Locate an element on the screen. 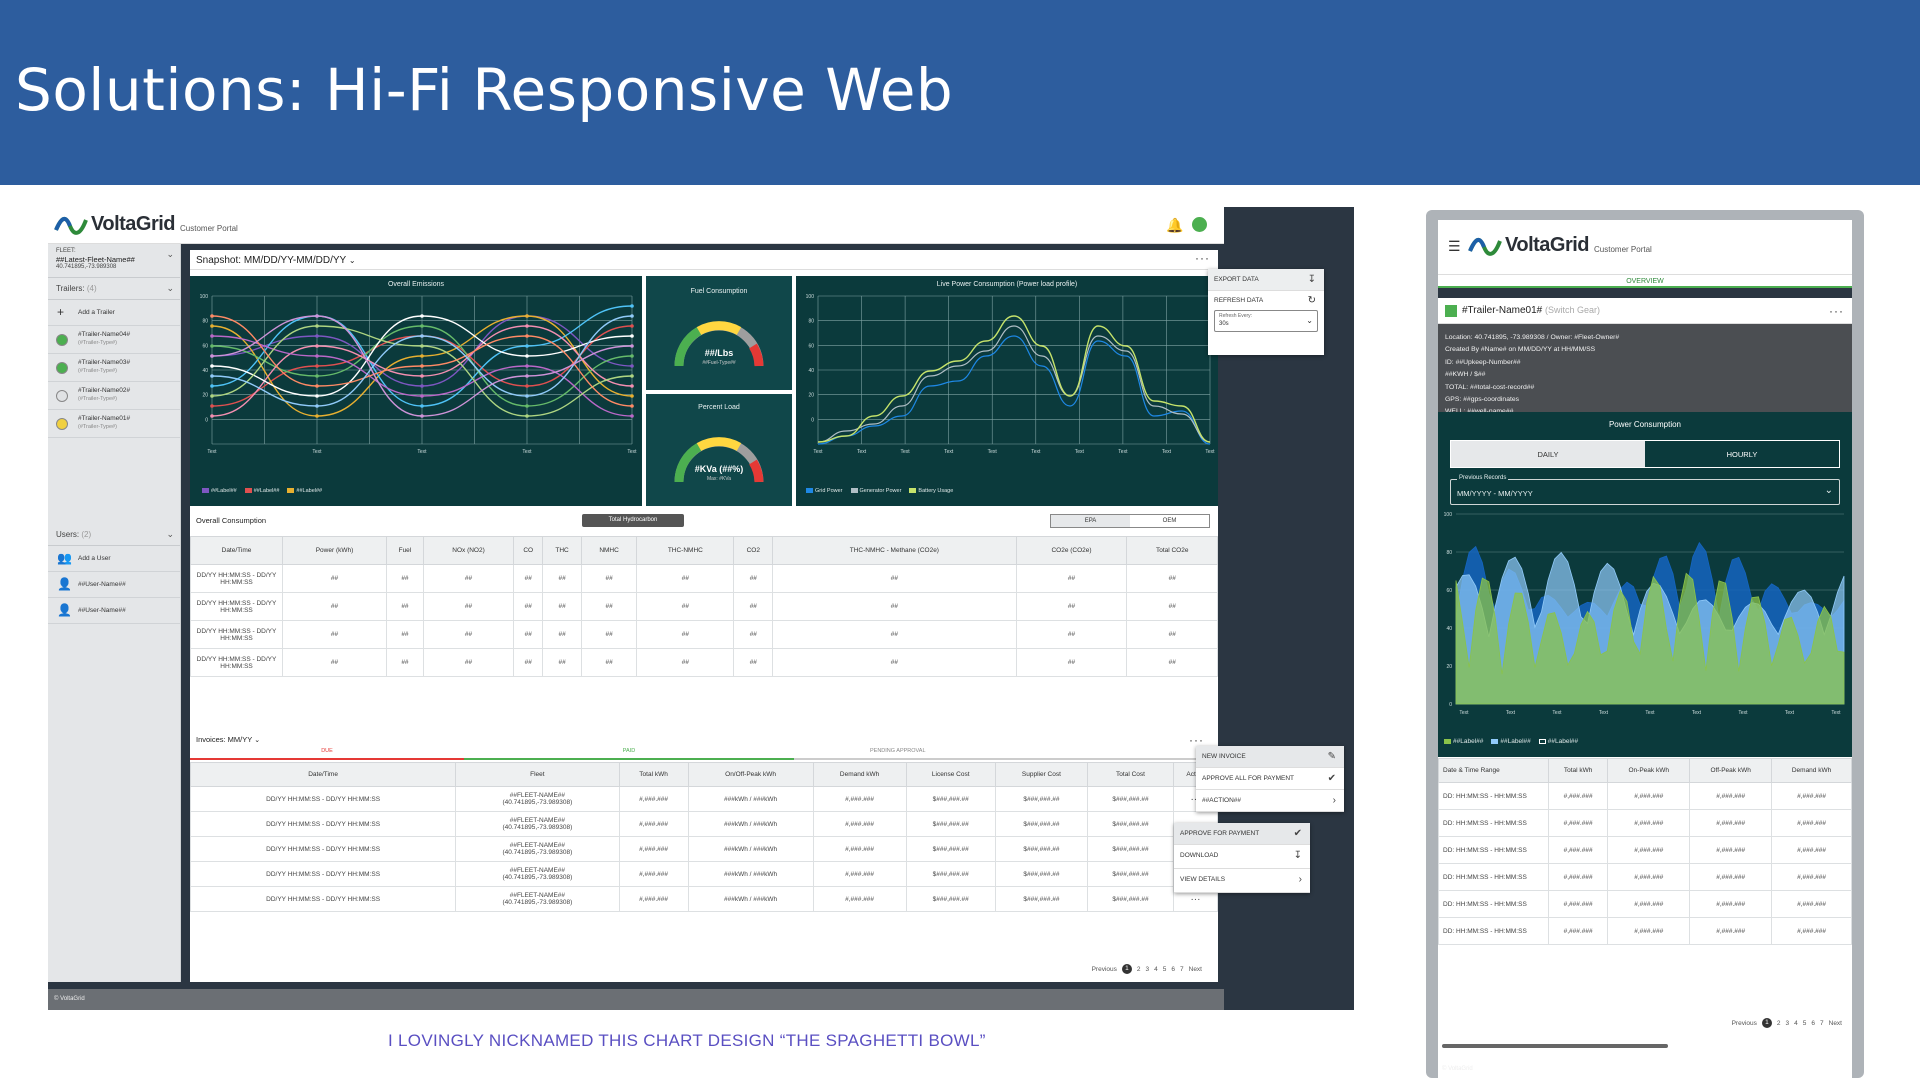 This screenshot has height=1086, width=1920. row-more-icon: ··· is located at coordinates (1195, 899).